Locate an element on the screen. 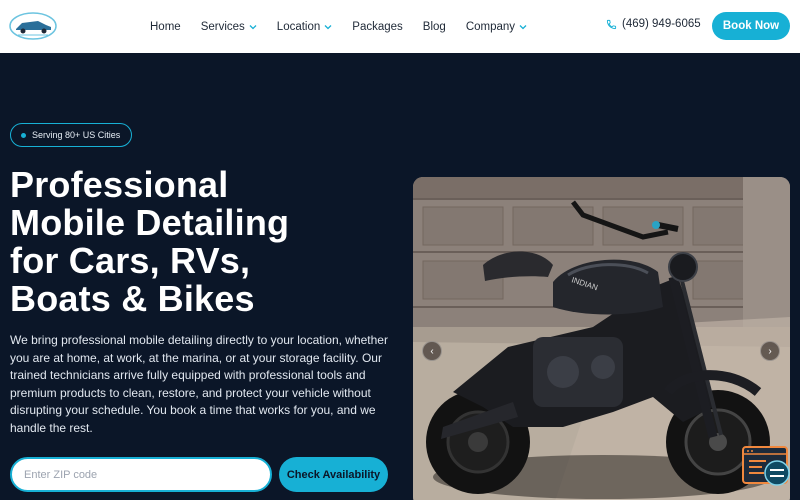 This screenshot has width=800, height=500. nav-services: Services is located at coordinates (229, 27).